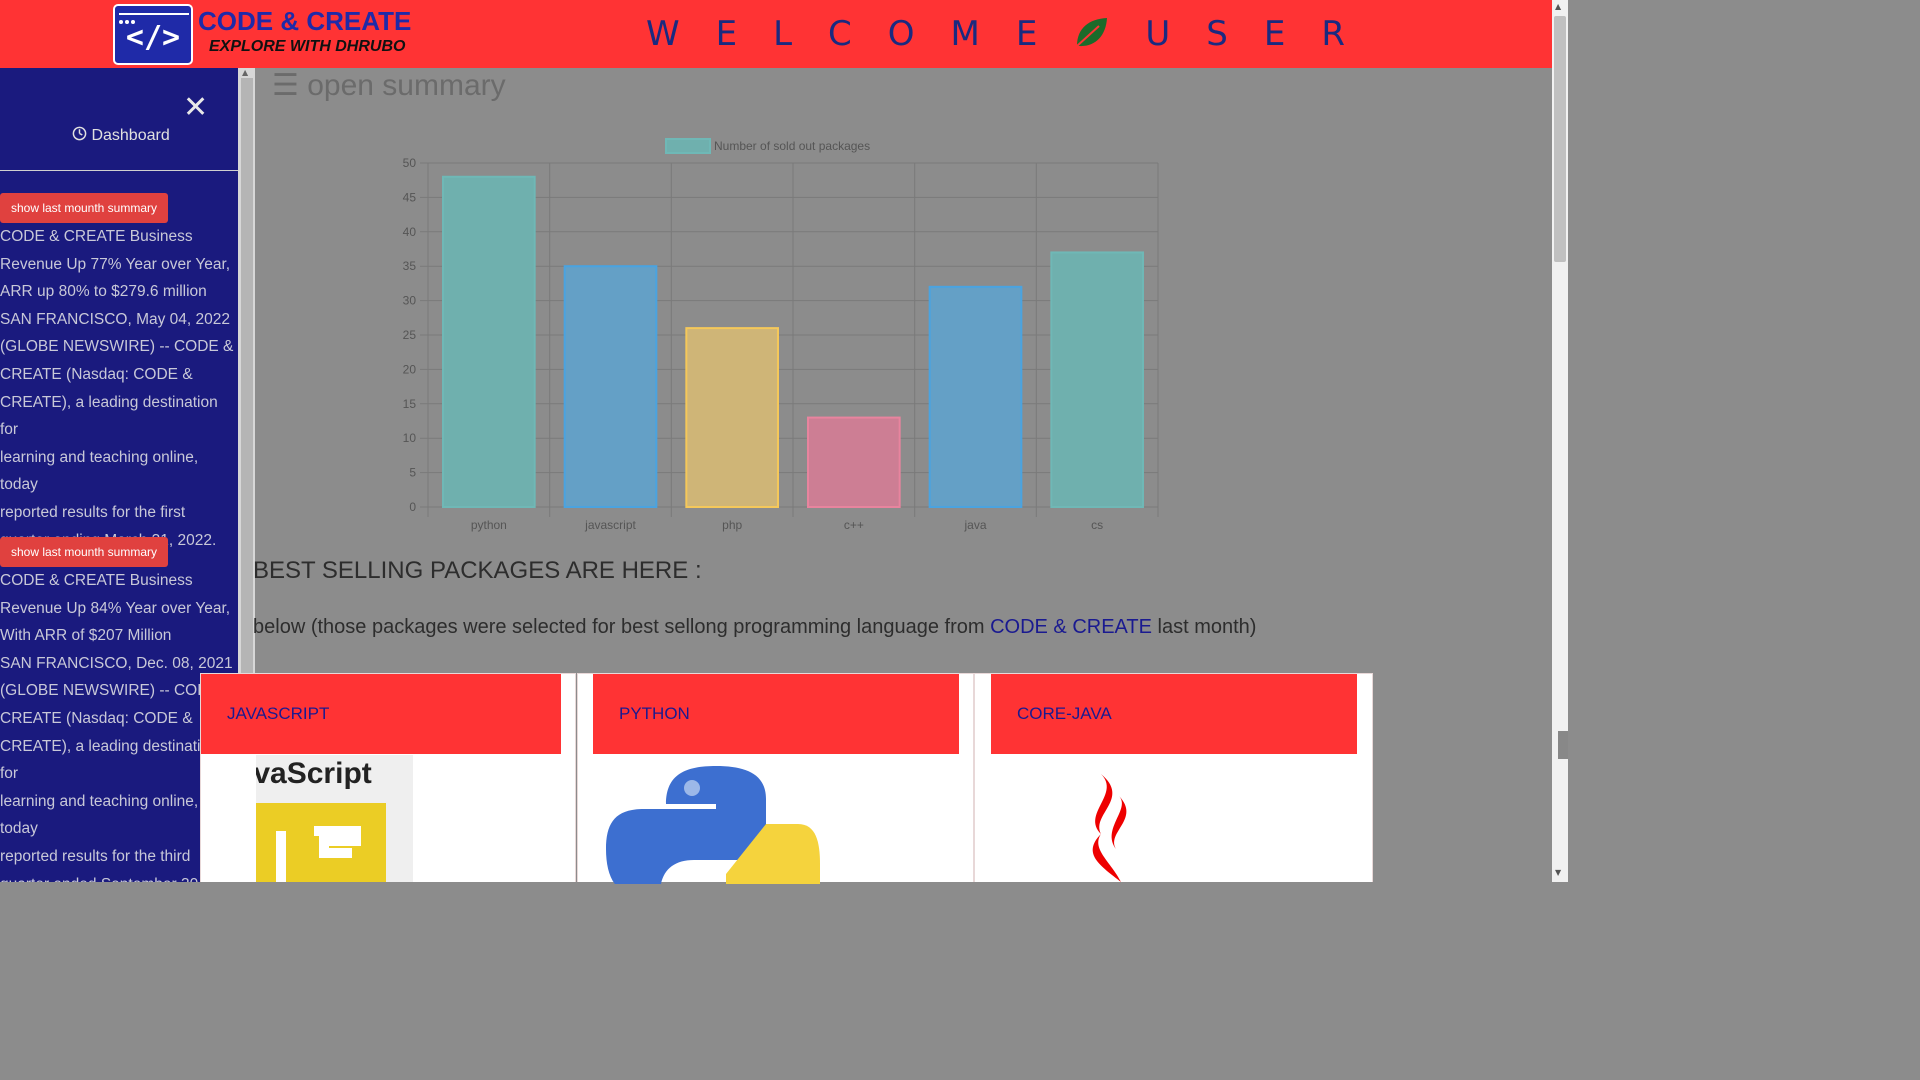 This screenshot has width=1920, height=1080. I want to click on summary-line: CREATE (Nasdaq: CODE &, so click(96, 374).